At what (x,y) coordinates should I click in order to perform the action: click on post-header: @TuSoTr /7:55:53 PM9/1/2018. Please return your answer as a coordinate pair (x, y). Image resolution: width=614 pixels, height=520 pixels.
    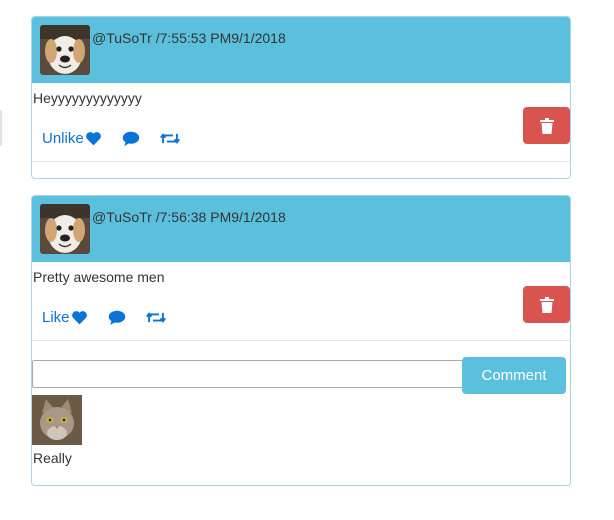
    Looking at the image, I should click on (301, 50).